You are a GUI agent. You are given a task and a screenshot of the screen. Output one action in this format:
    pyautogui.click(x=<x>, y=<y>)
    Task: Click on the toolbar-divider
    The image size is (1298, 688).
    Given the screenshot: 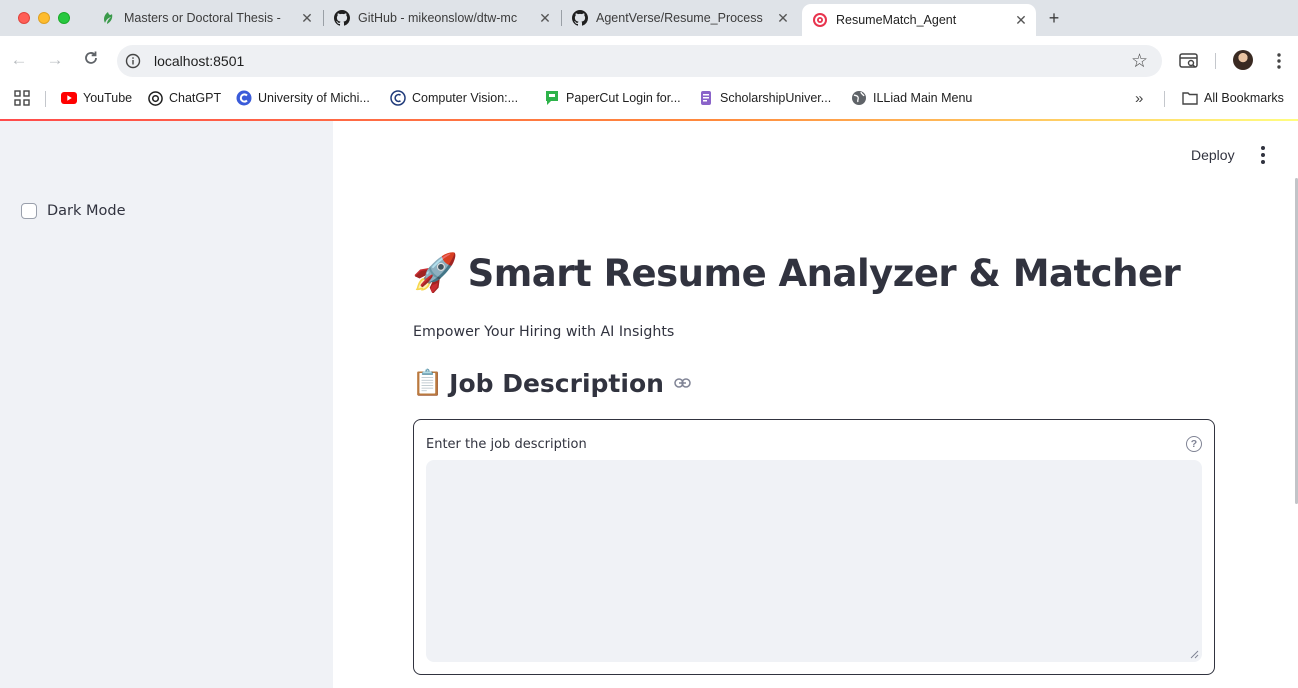 What is the action you would take?
    pyautogui.click(x=1215, y=61)
    